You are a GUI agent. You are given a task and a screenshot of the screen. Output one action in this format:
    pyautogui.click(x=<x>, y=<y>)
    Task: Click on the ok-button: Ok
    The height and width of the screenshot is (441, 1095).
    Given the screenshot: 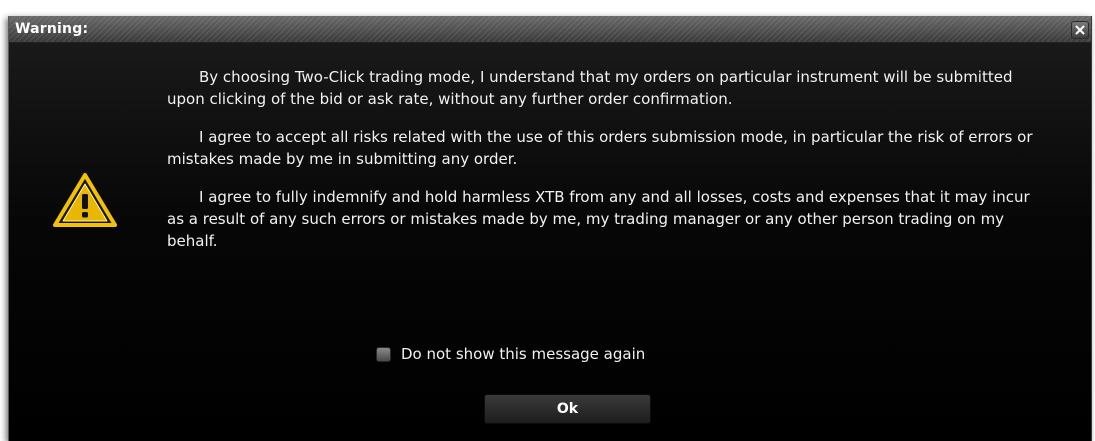 What is the action you would take?
    pyautogui.click(x=567, y=409)
    